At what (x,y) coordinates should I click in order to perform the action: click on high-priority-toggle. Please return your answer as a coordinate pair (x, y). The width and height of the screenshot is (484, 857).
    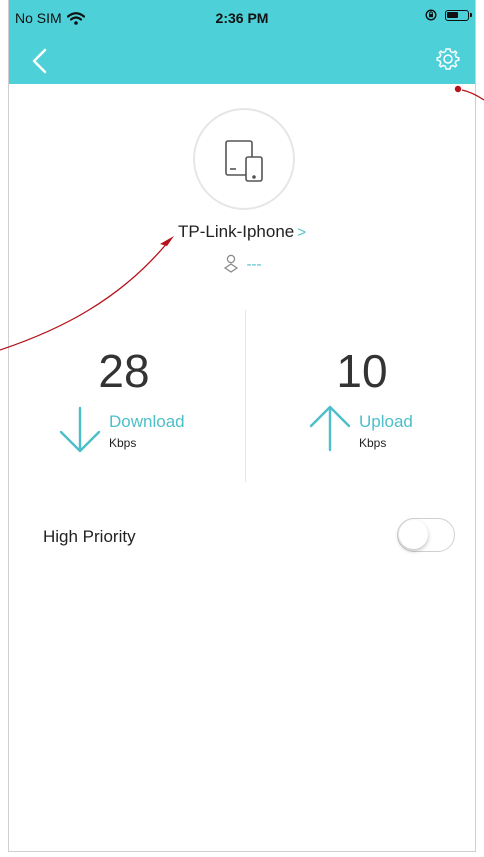
    Looking at the image, I should click on (426, 535).